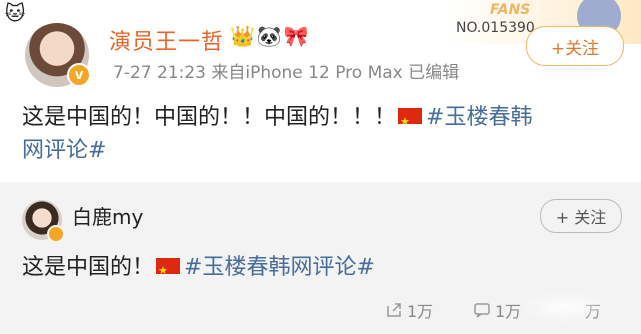 Image resolution: width=641 pixels, height=334 pixels. I want to click on username-emoji-badges: 👑🐼🎀, so click(270, 36).